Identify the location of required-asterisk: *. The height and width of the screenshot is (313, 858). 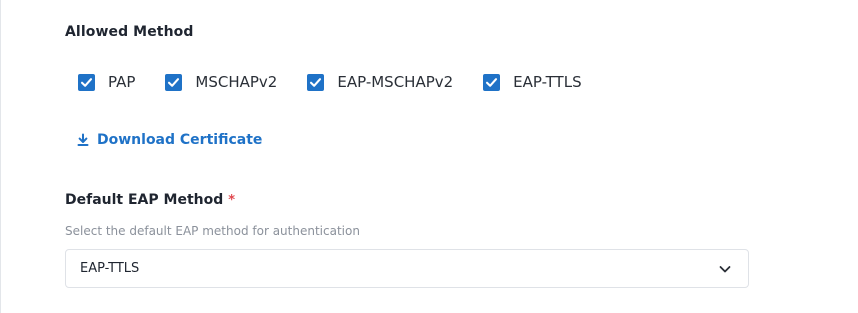
(232, 200).